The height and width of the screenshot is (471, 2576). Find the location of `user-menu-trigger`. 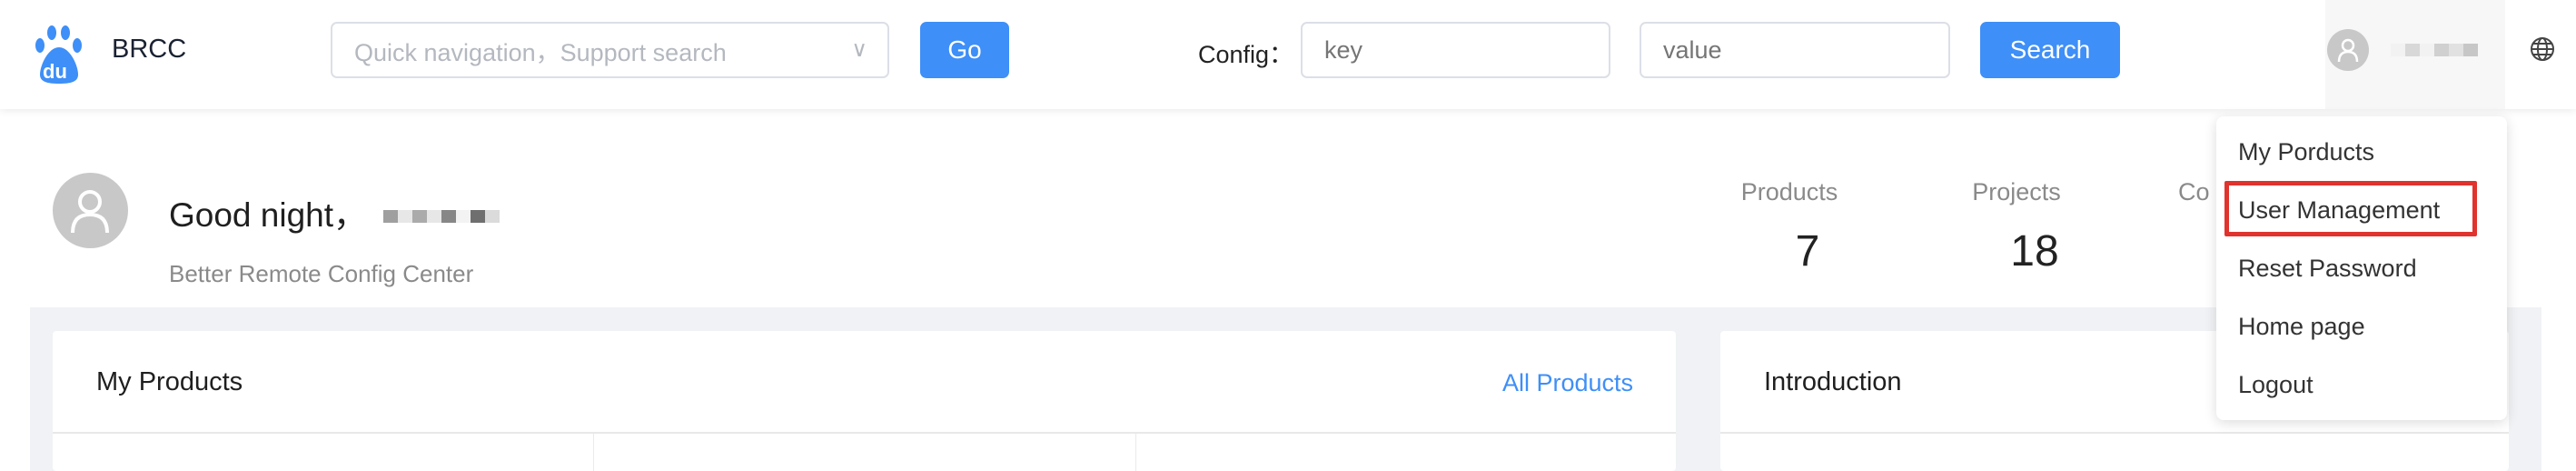

user-menu-trigger is located at coordinates (2415, 54).